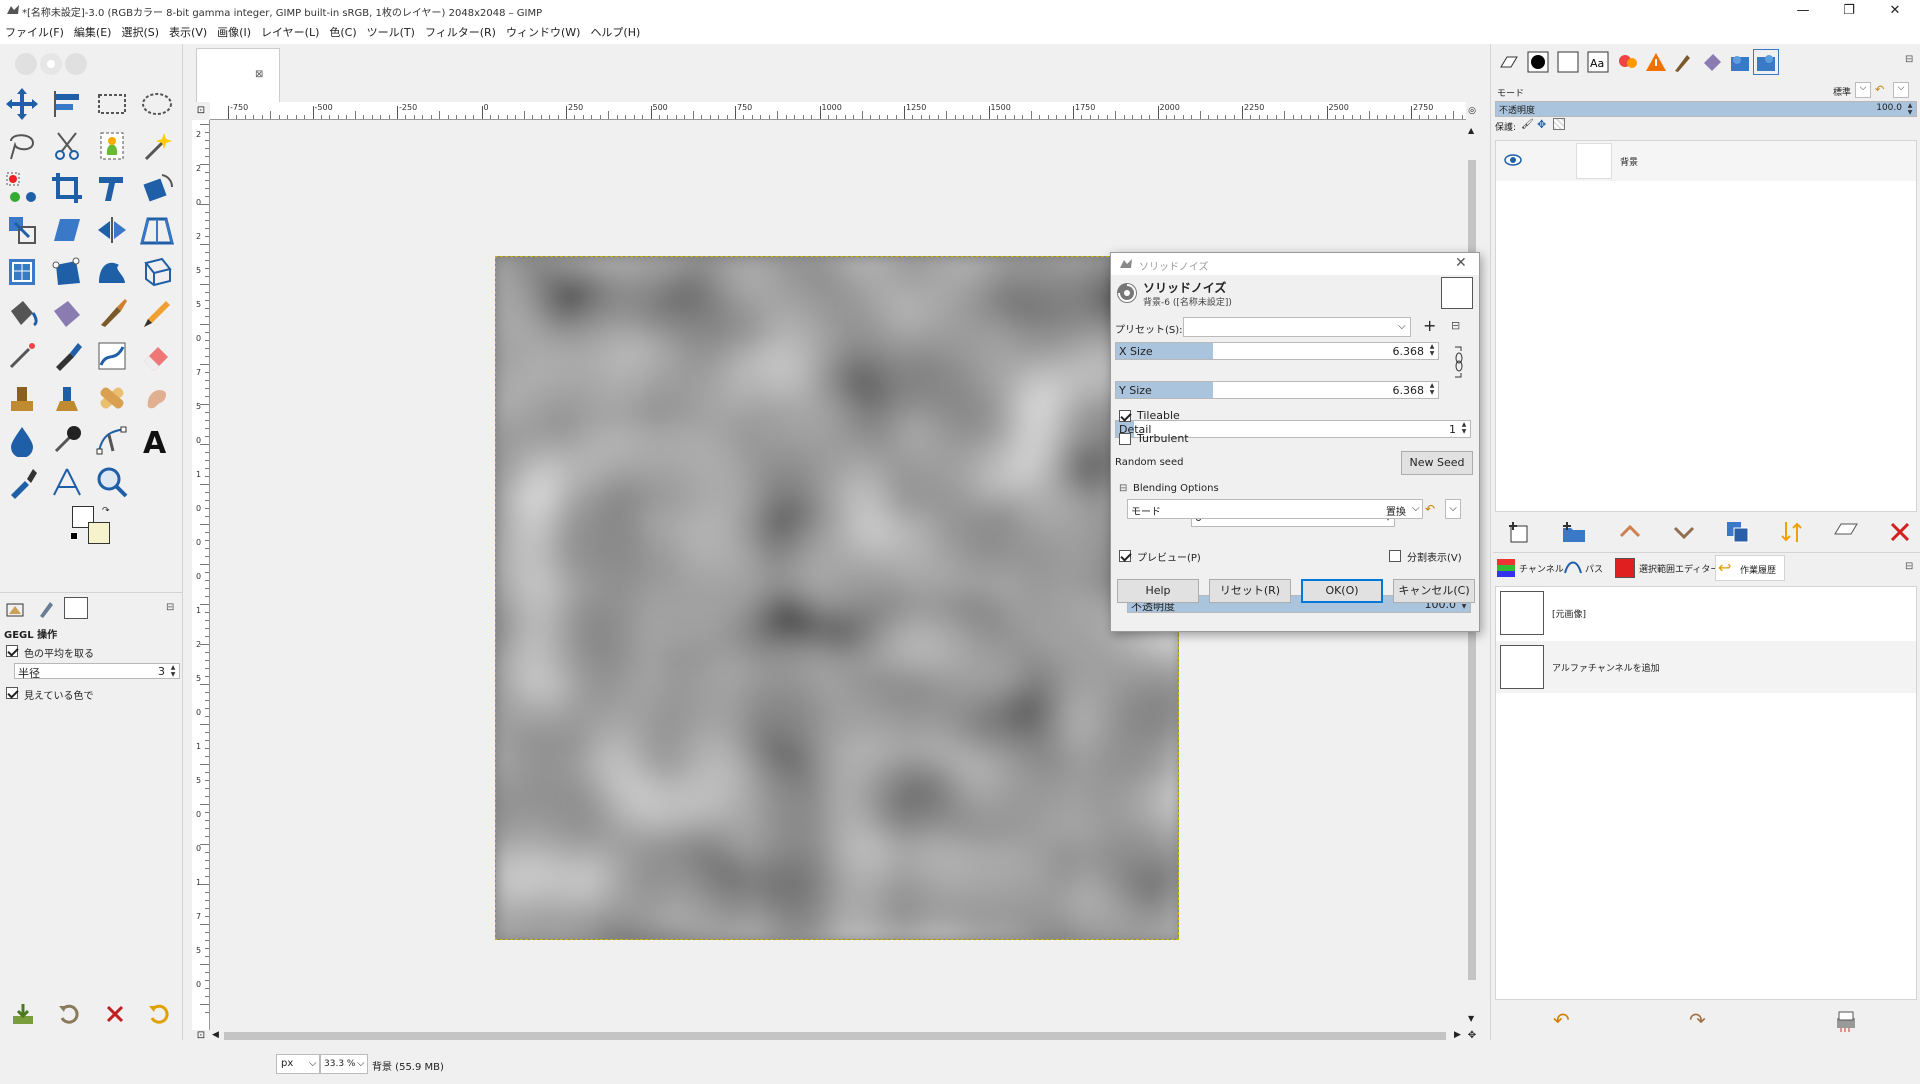 The image size is (1920, 1084). What do you see at coordinates (1437, 463) in the screenshot?
I see `new-seed-button: New Seed` at bounding box center [1437, 463].